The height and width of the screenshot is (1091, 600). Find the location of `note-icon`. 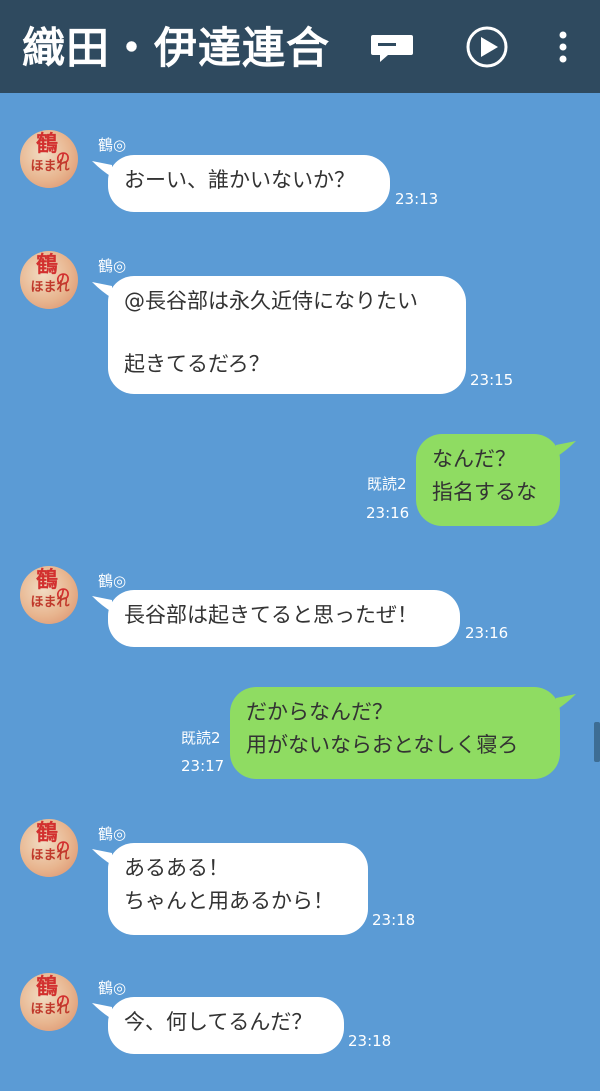

note-icon is located at coordinates (392, 47).